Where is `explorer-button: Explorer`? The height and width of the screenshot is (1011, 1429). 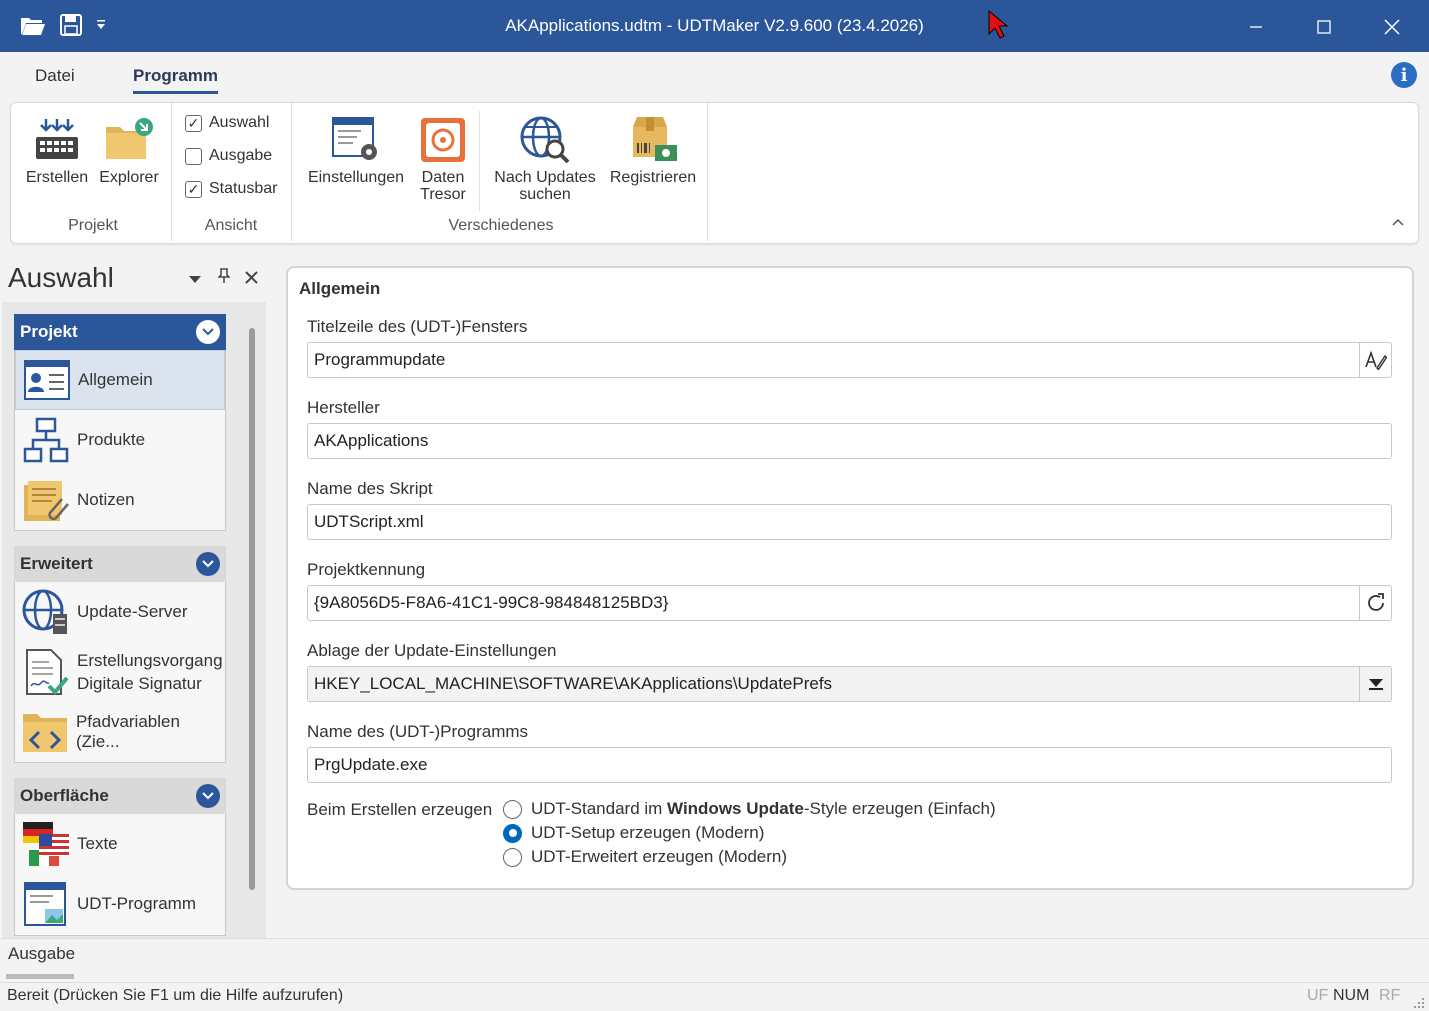
explorer-button: Explorer is located at coordinates (129, 148).